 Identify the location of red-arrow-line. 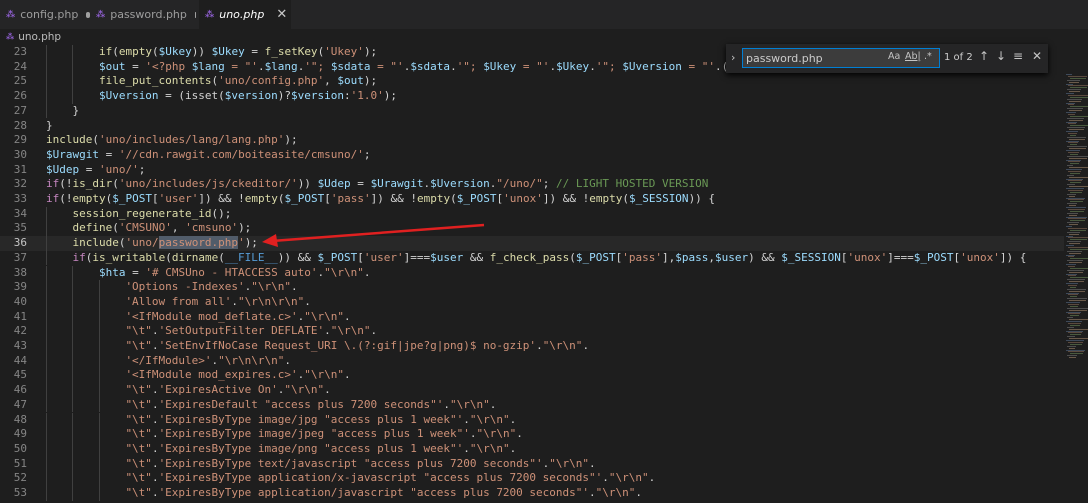
(378, 233).